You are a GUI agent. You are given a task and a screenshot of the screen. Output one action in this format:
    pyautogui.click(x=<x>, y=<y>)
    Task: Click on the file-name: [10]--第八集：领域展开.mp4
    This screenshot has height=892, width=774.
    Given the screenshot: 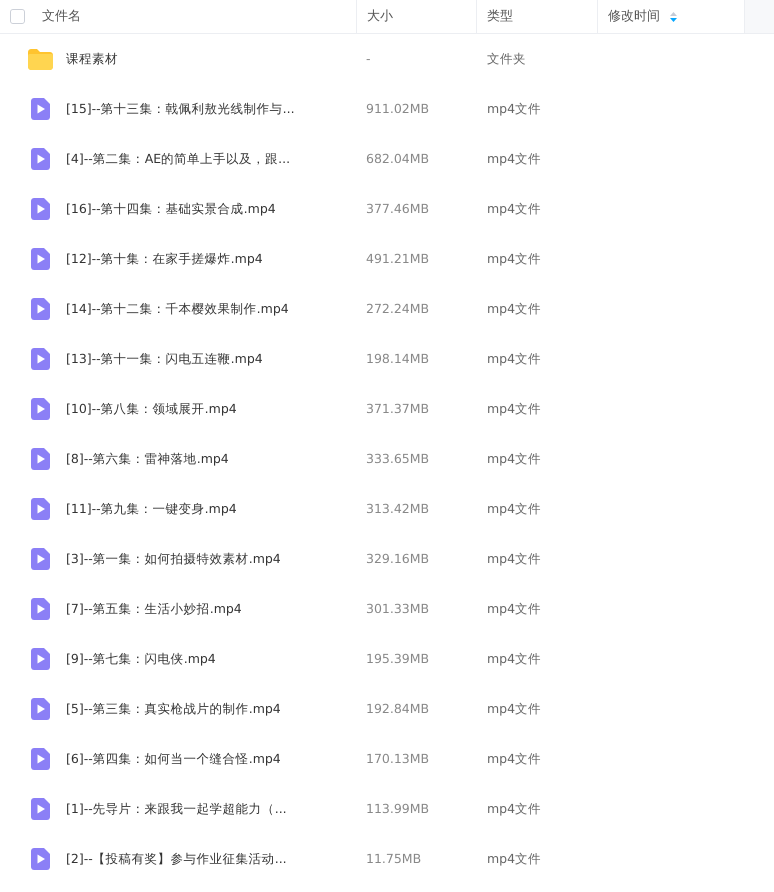 What is the action you would take?
    pyautogui.click(x=216, y=409)
    